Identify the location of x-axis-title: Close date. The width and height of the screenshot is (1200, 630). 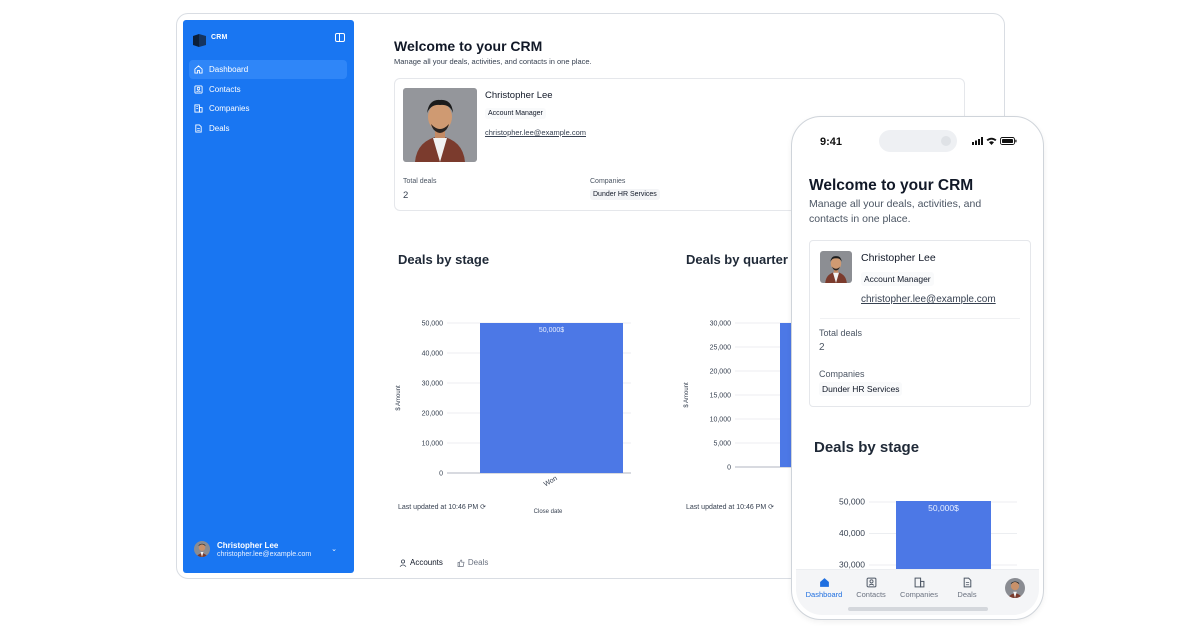
(548, 512).